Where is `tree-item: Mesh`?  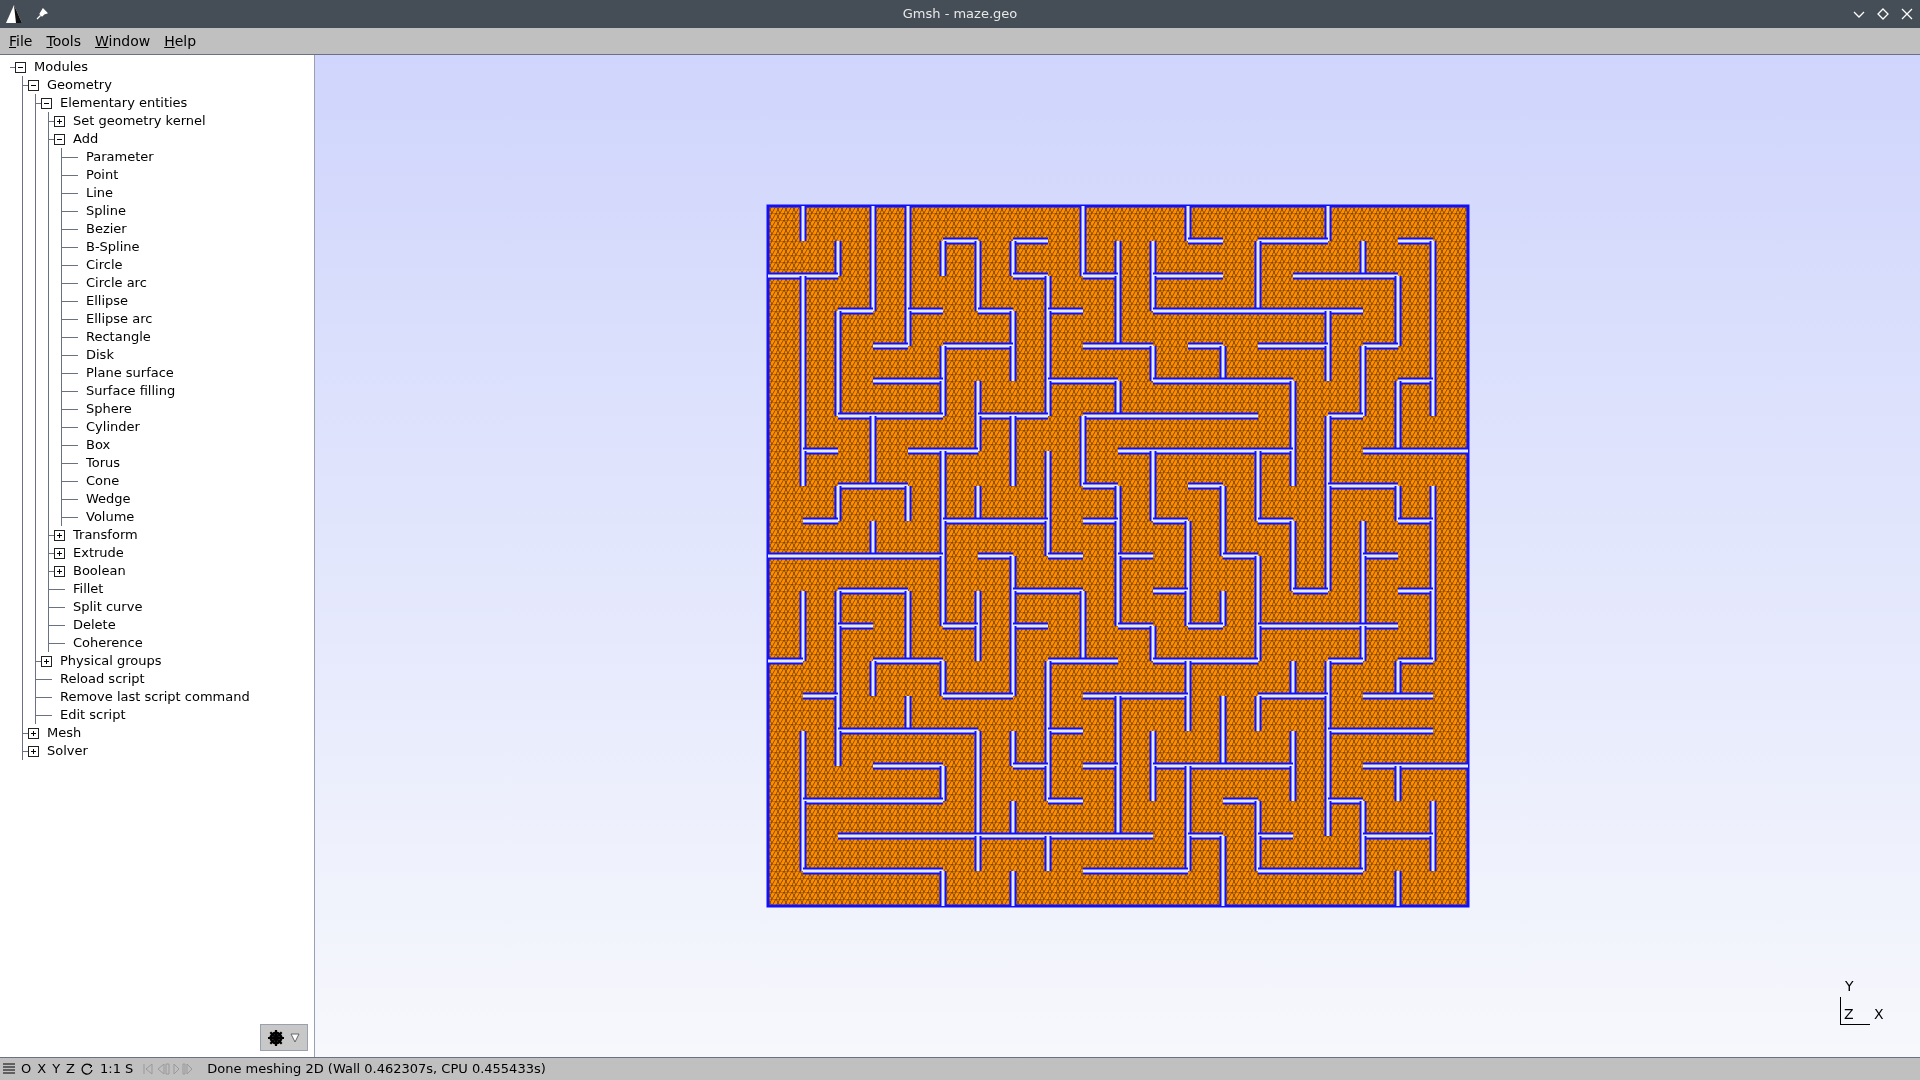
tree-item: Mesh is located at coordinates (64, 733).